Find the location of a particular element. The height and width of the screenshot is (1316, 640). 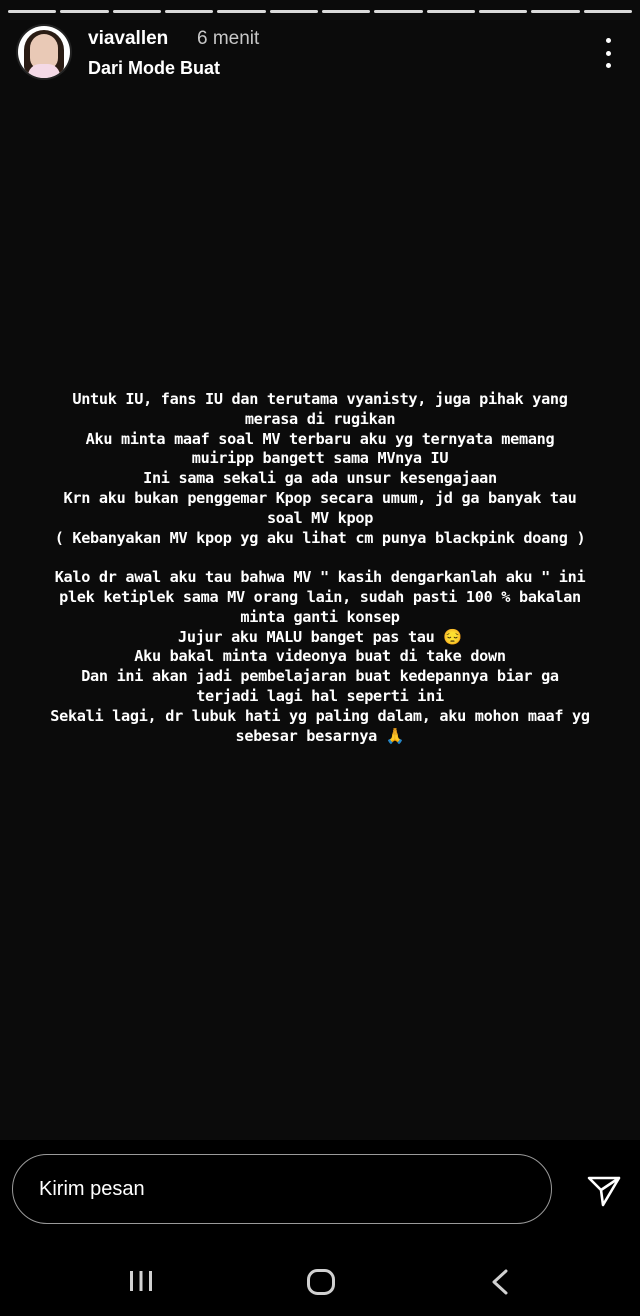

avatar-body is located at coordinates (44, 71).